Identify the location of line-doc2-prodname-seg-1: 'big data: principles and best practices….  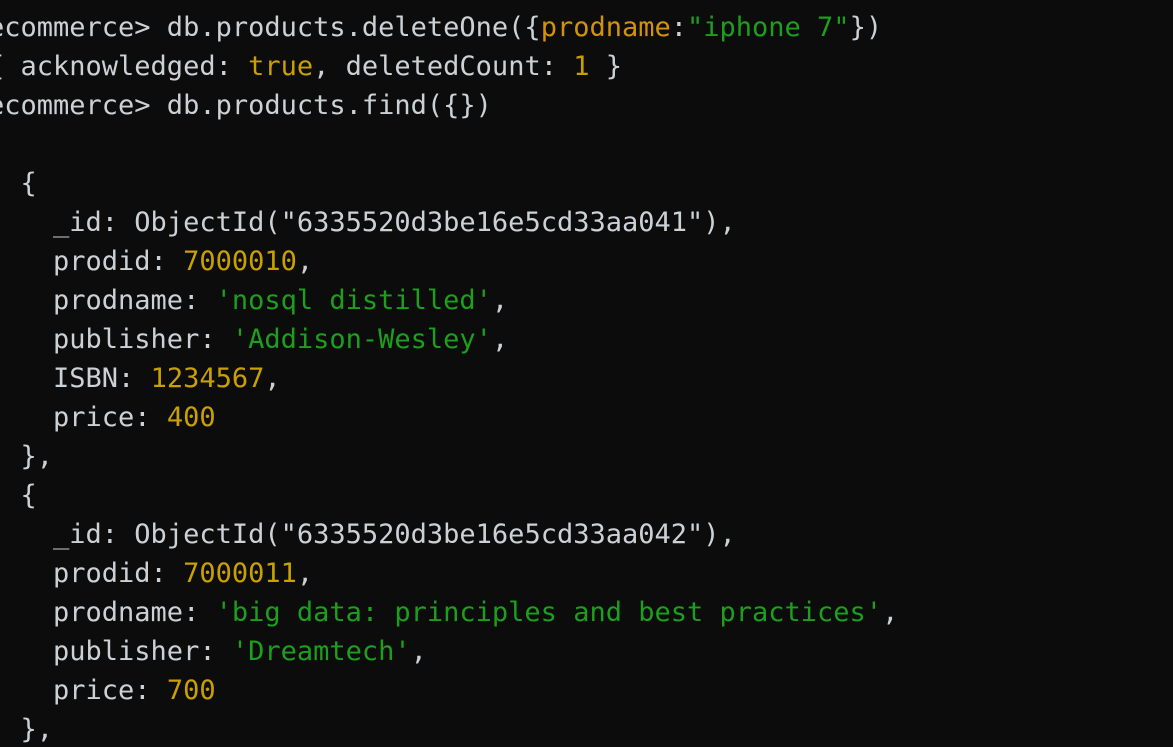
(549, 612).